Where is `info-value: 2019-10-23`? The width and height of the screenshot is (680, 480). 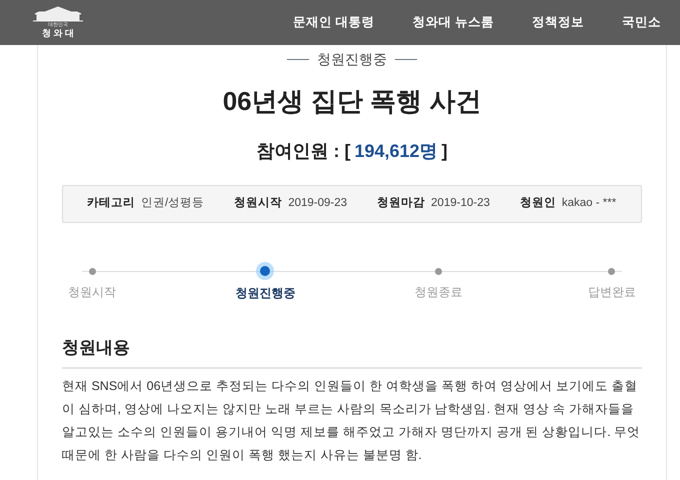
info-value: 2019-10-23 is located at coordinates (460, 204).